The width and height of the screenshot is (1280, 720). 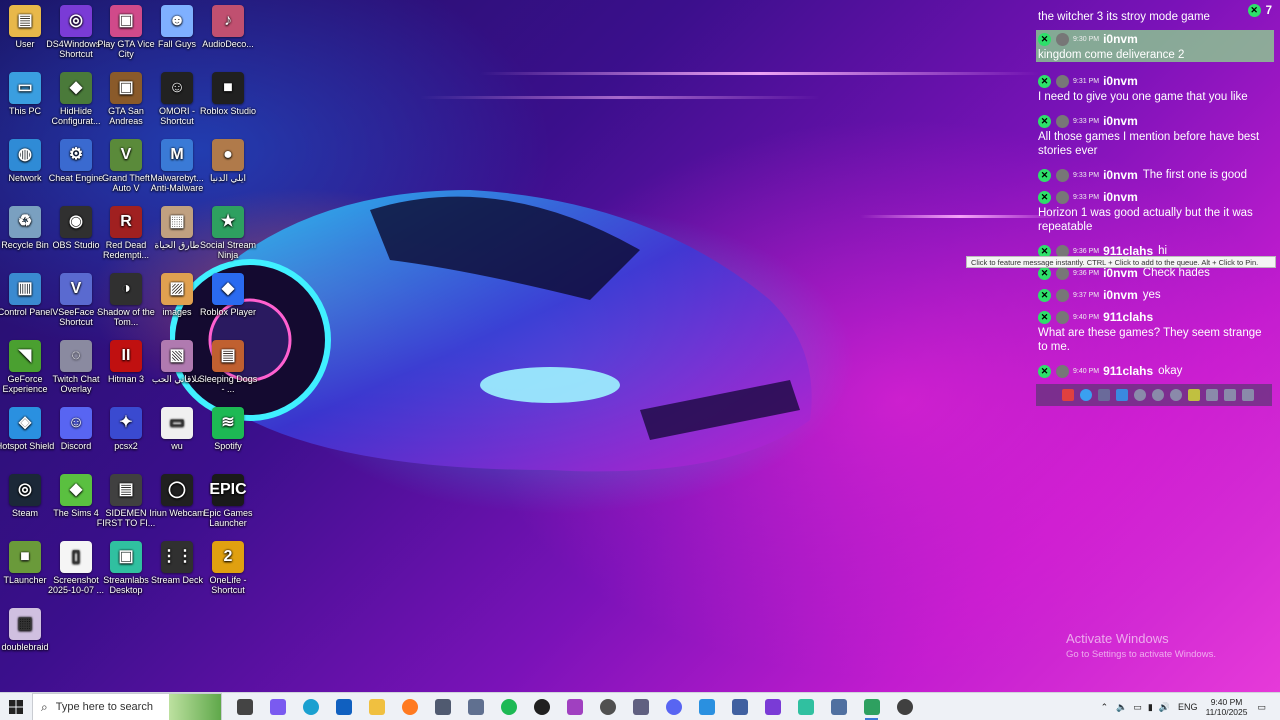 I want to click on desktop-icon-image: EPIC, so click(x=228, y=490).